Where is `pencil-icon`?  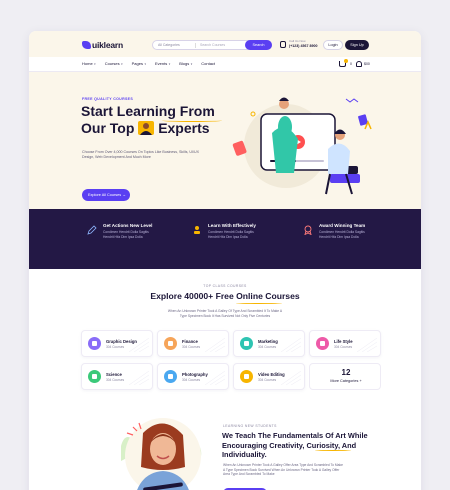
pencil-icon is located at coordinates (92, 230).